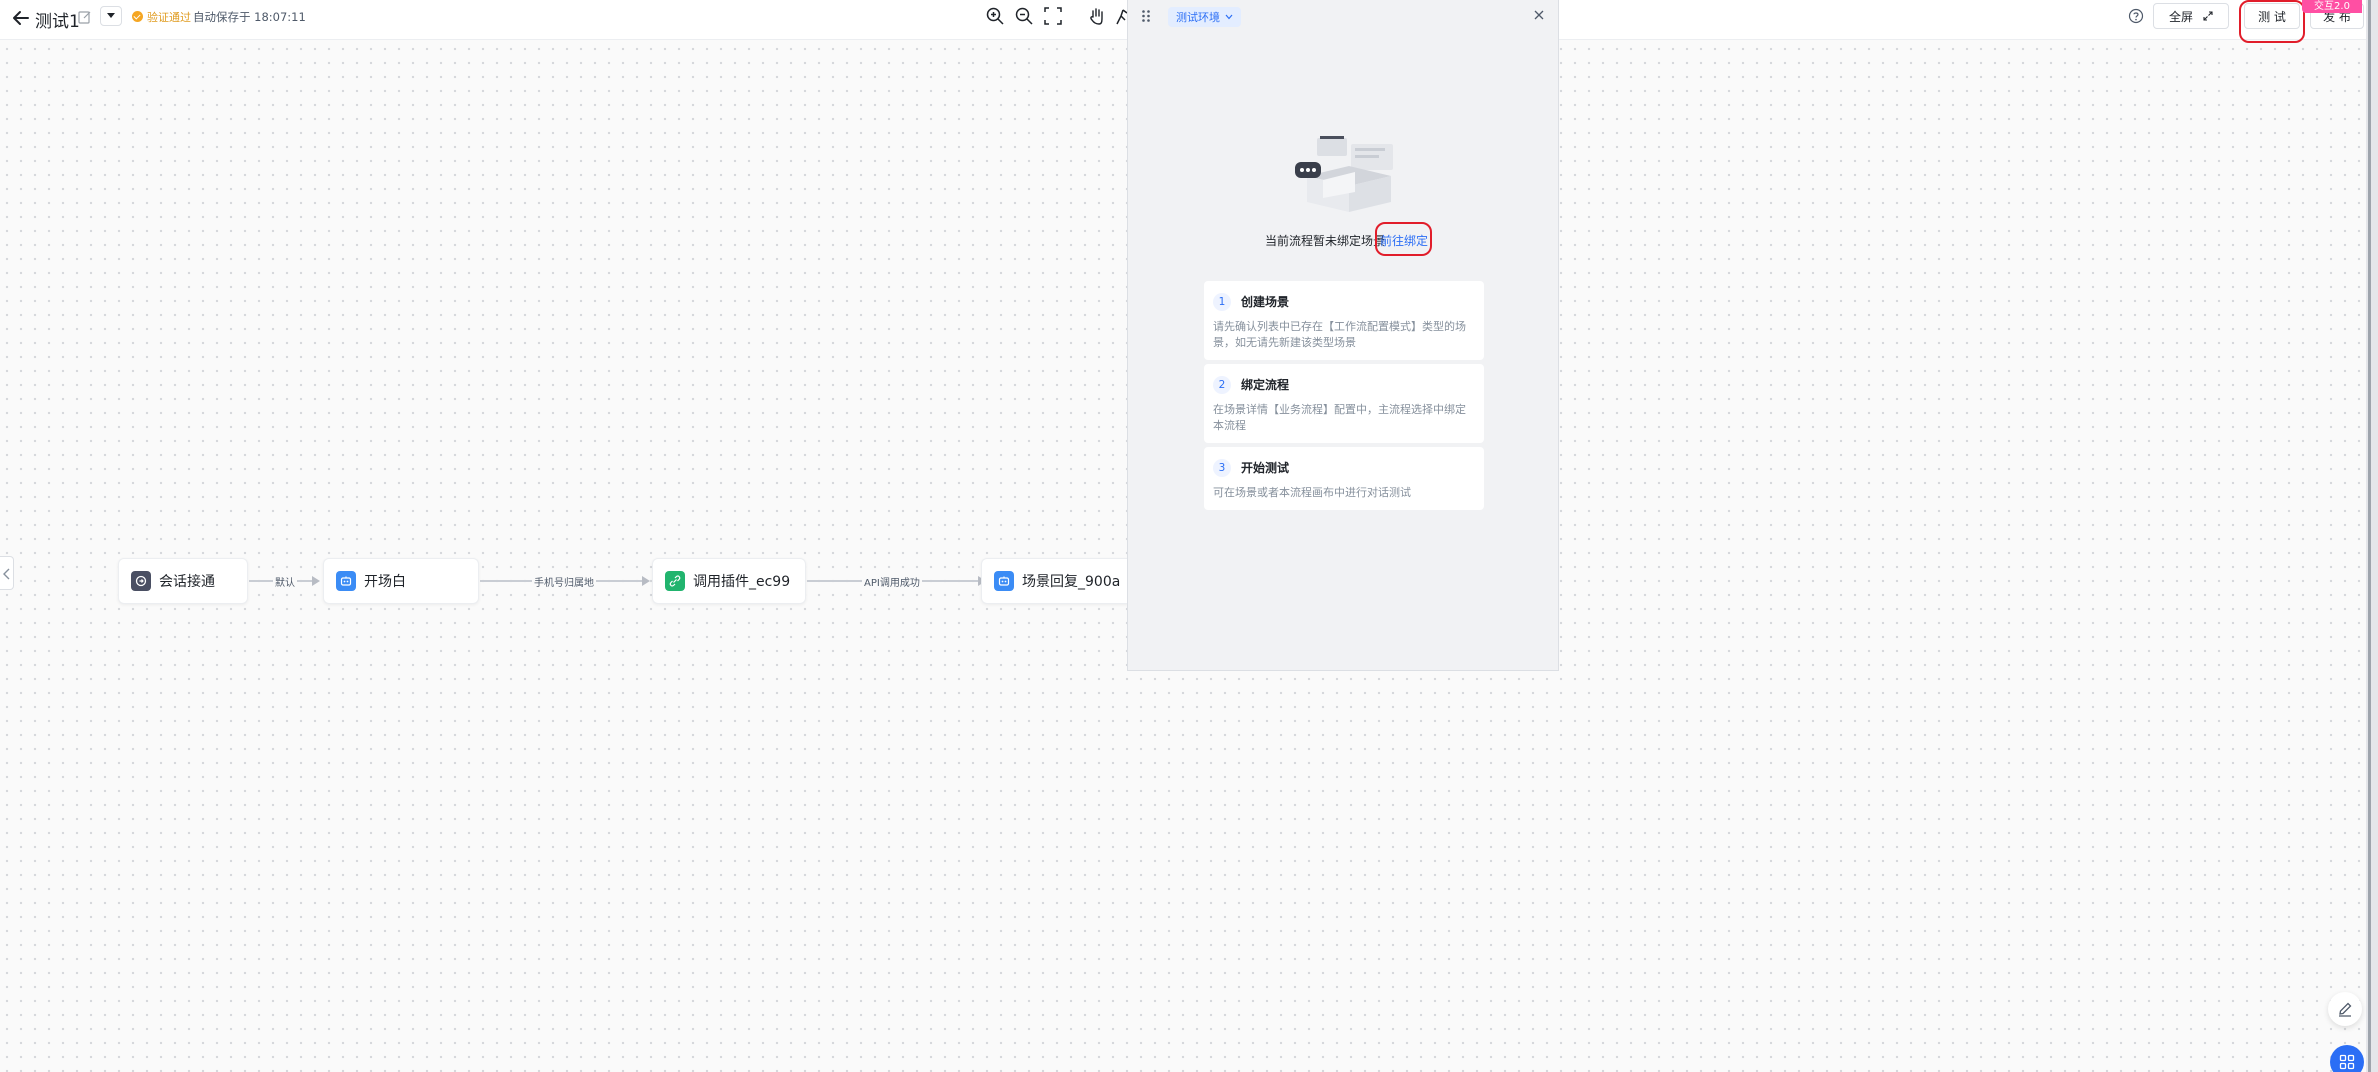  What do you see at coordinates (2332, 6) in the screenshot?
I see `version-badge: 交互2.0` at bounding box center [2332, 6].